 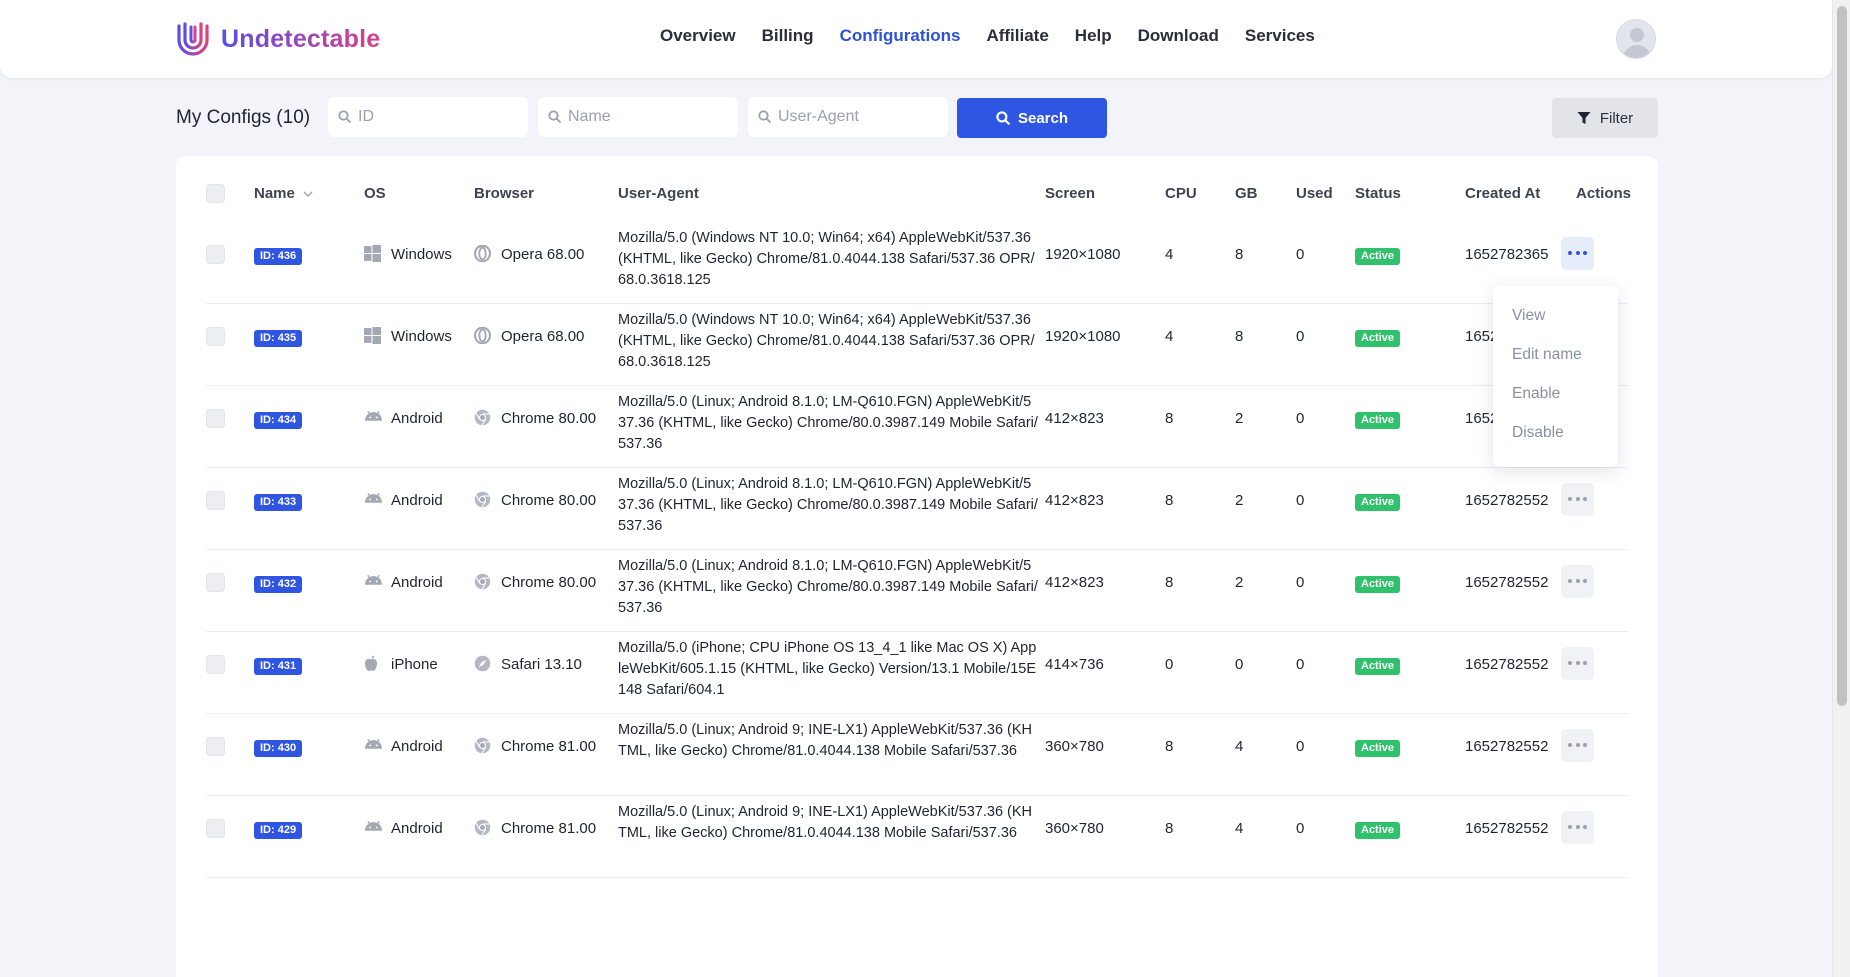 I want to click on chevron-down-icon, so click(x=308, y=194).